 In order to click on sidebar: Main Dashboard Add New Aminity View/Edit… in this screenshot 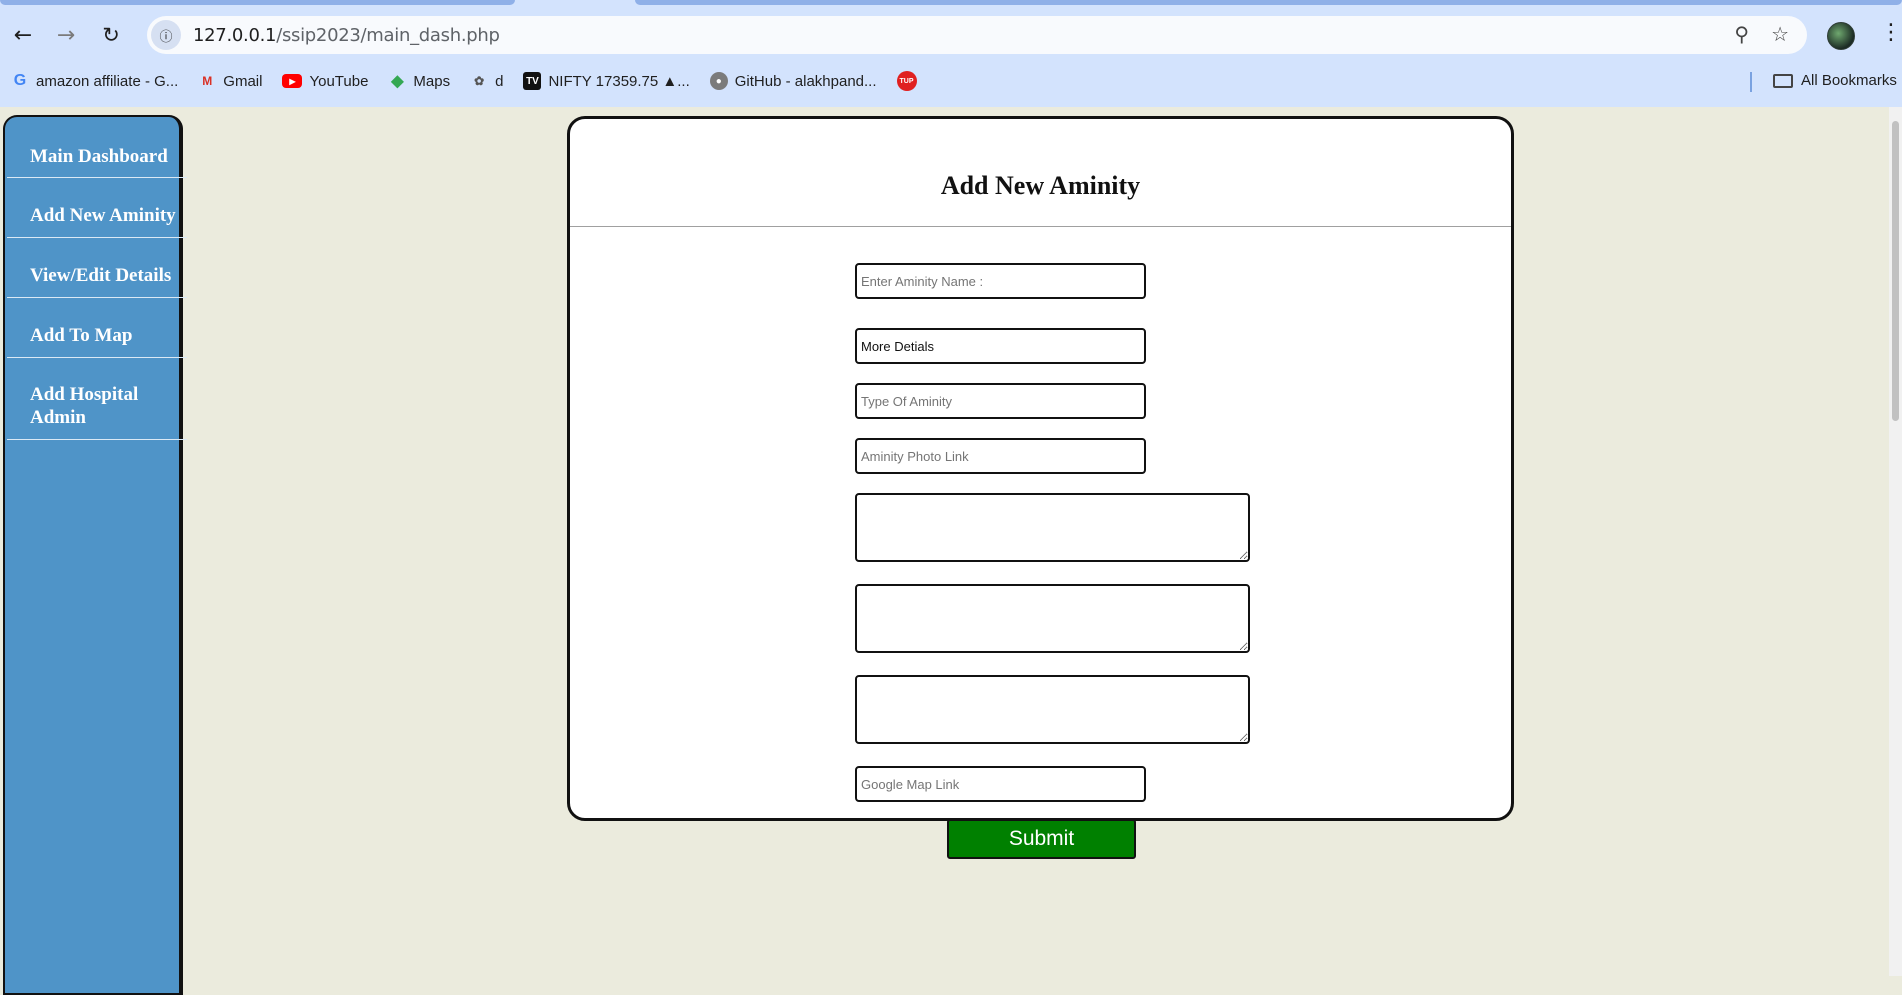, I will do `click(95, 555)`.